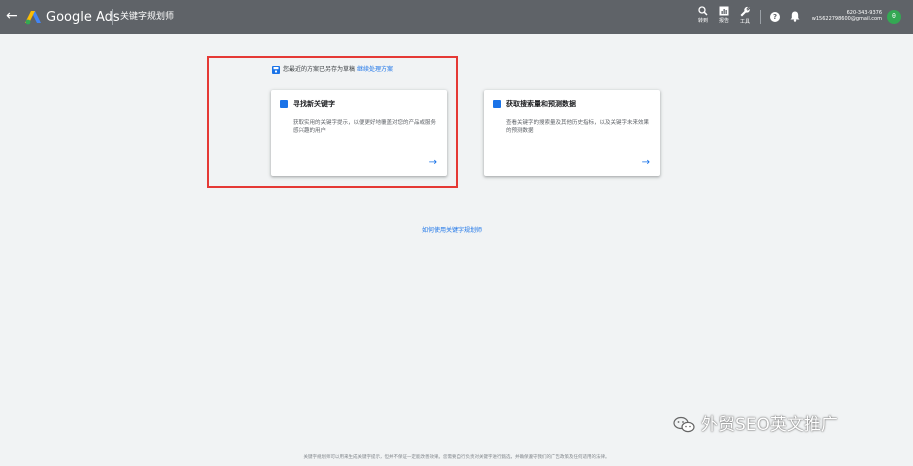  Describe the element at coordinates (745, 11) in the screenshot. I see `wrench-icon` at that location.